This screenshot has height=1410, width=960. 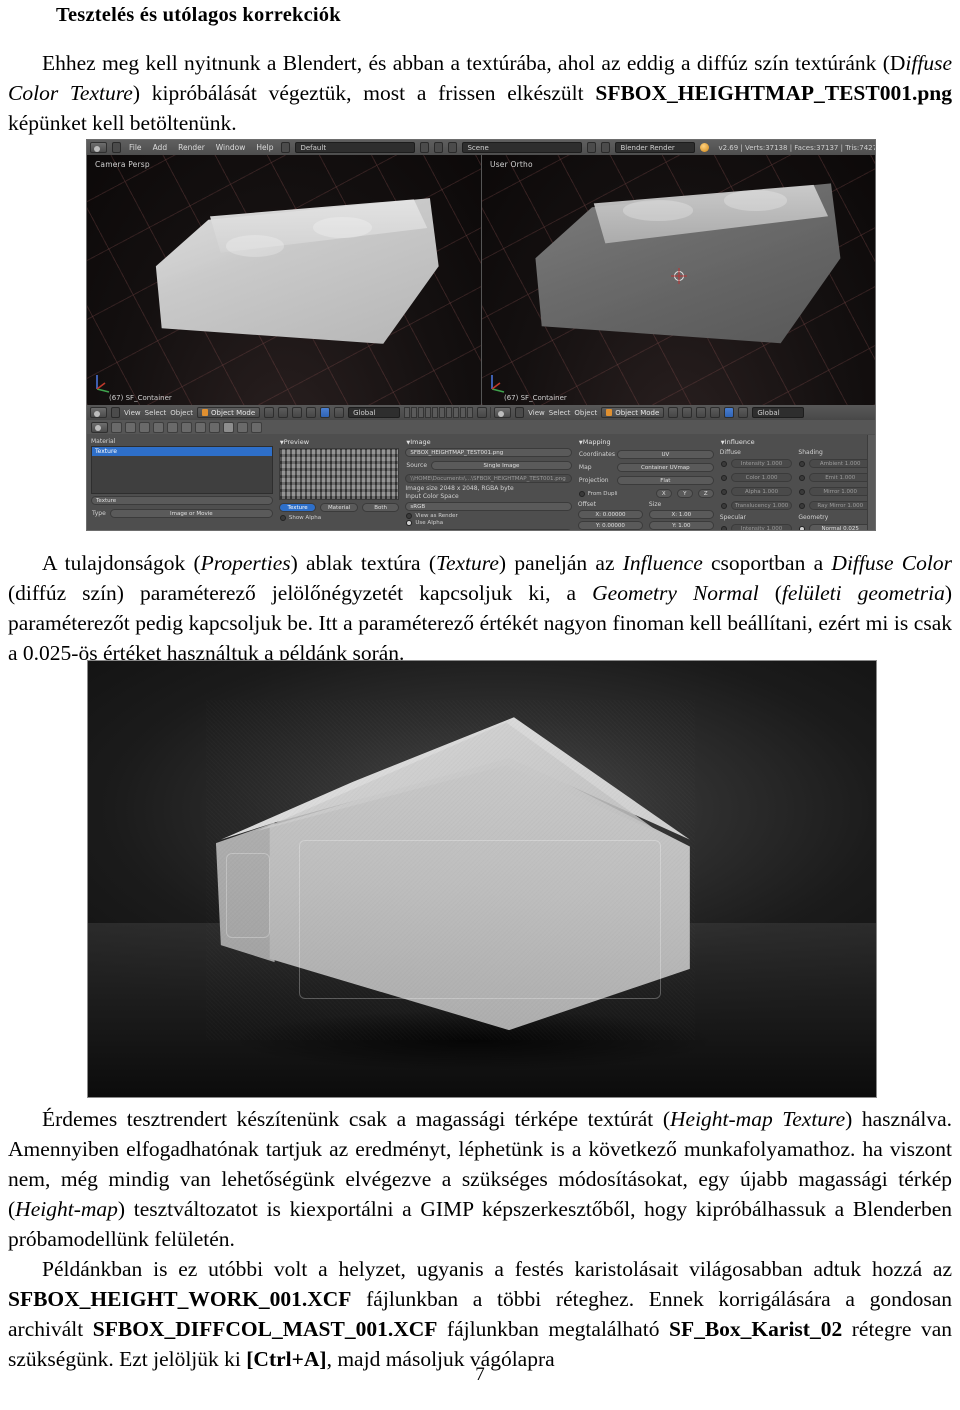 What do you see at coordinates (761, 505) in the screenshot?
I see `diffuse-translucency-field: Translucency 1.000` at bounding box center [761, 505].